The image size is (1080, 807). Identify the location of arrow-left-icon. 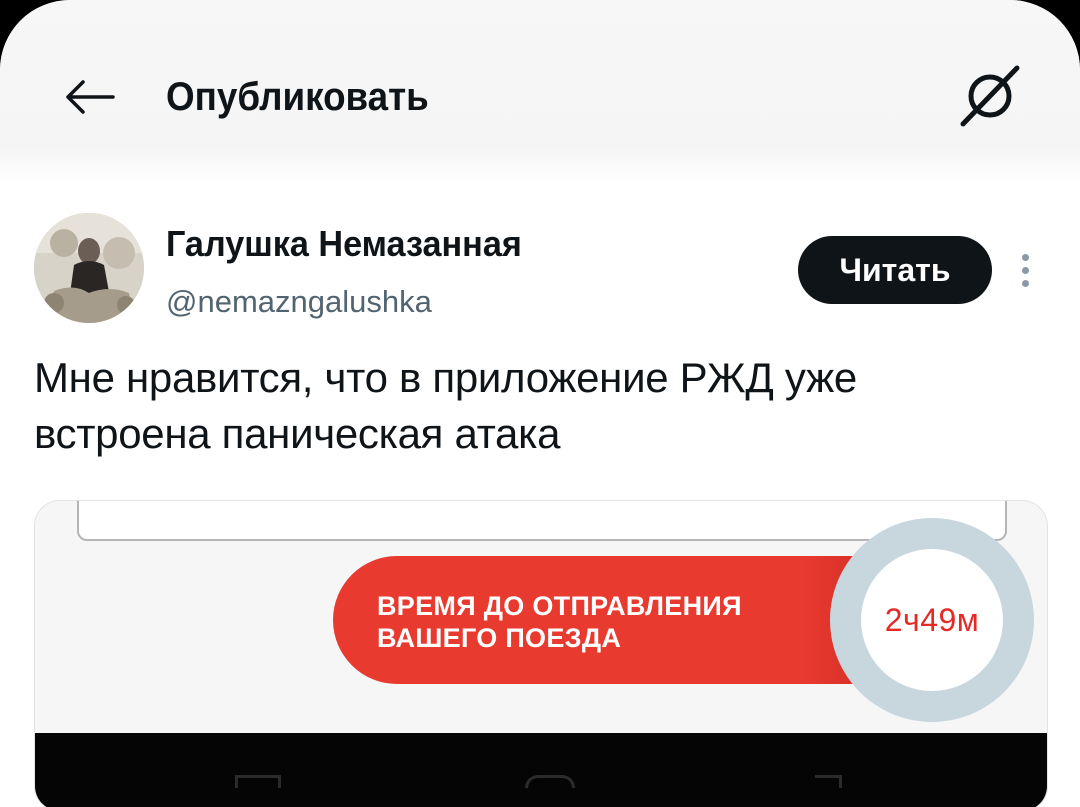
(90, 97).